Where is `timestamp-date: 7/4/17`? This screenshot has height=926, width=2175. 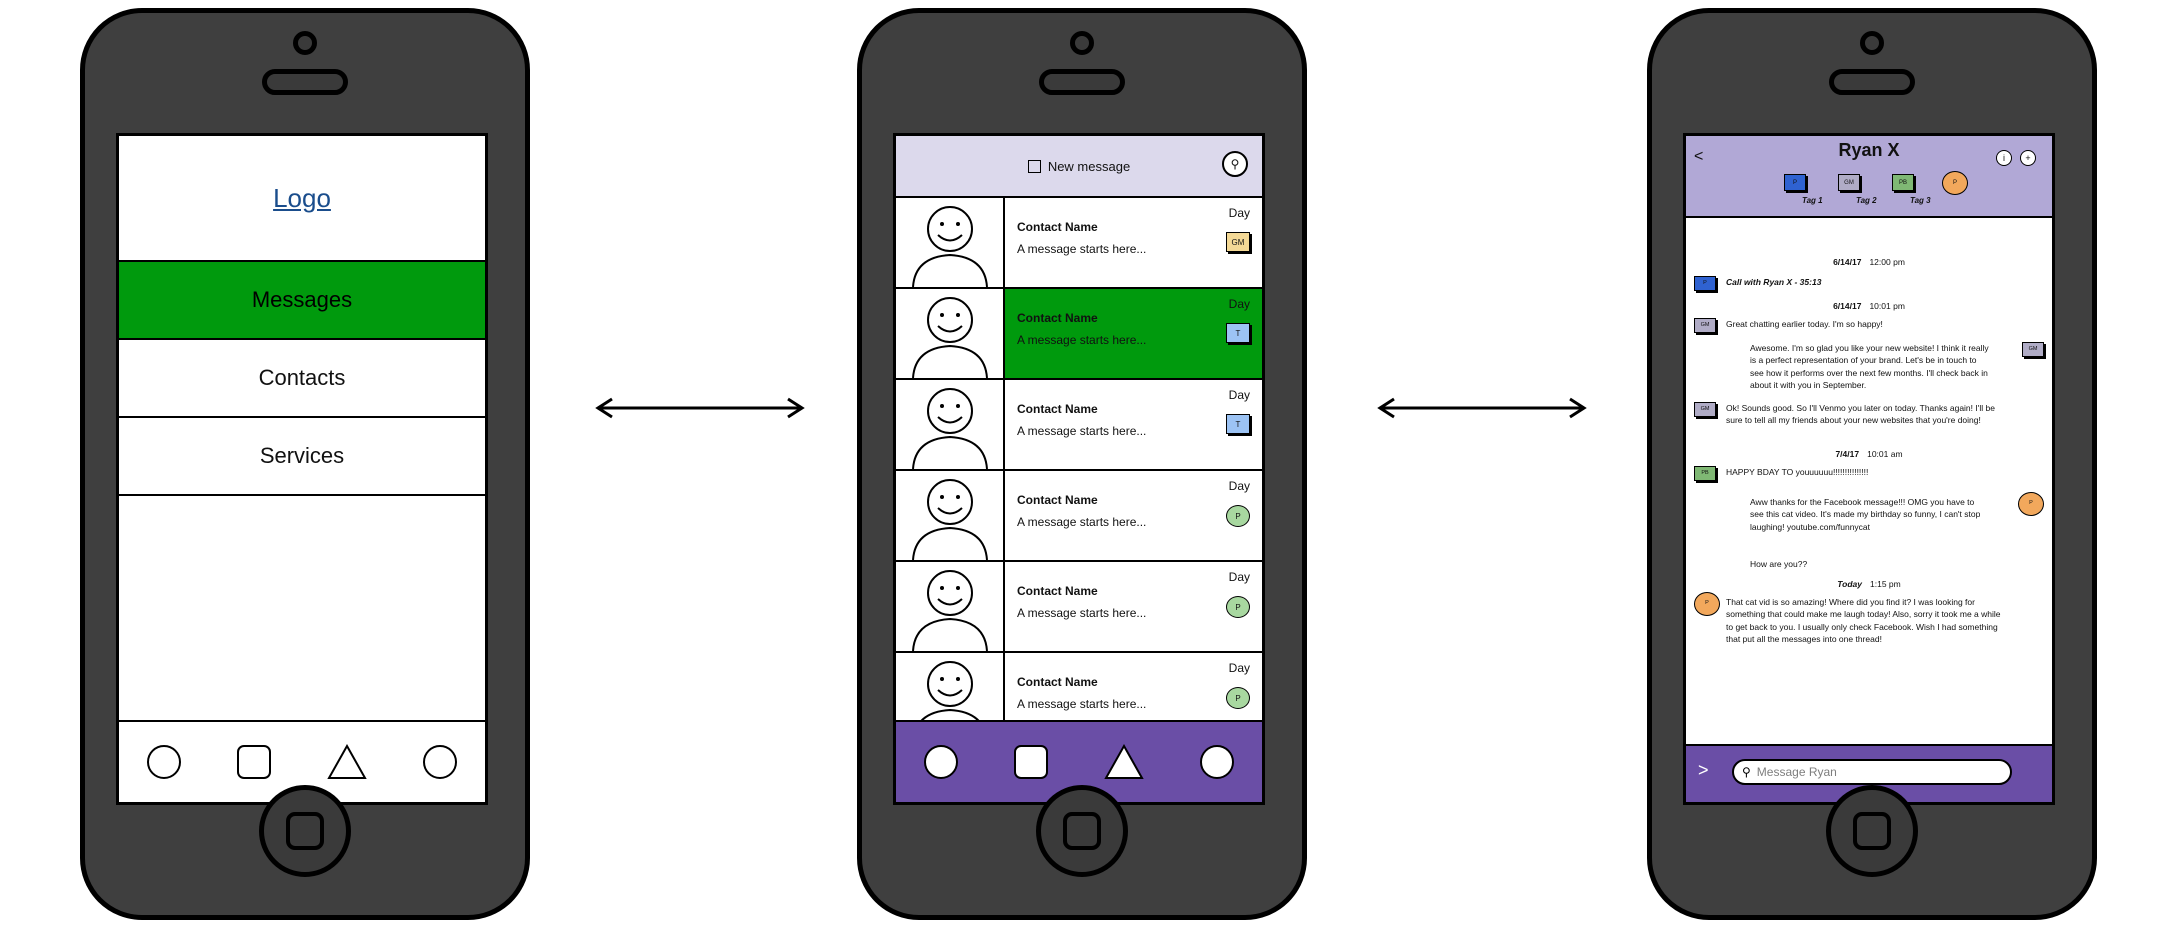
timestamp-date: 7/4/17 is located at coordinates (1847, 454).